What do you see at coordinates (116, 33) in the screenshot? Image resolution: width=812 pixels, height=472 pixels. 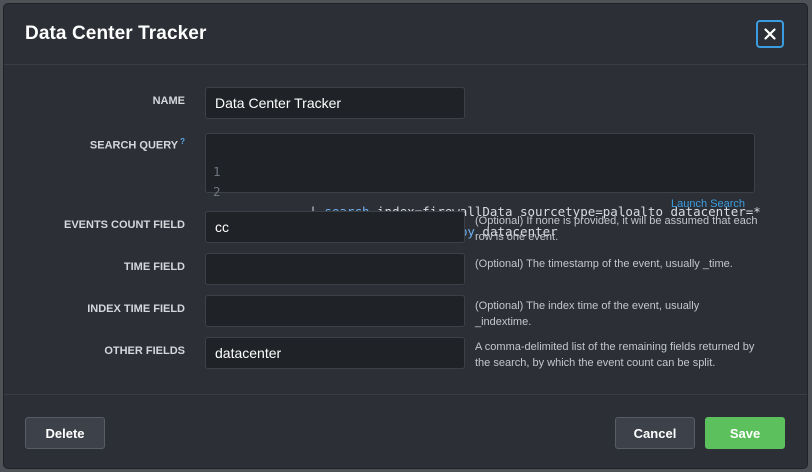 I see `dialog-title: Data Center Tracker` at bounding box center [116, 33].